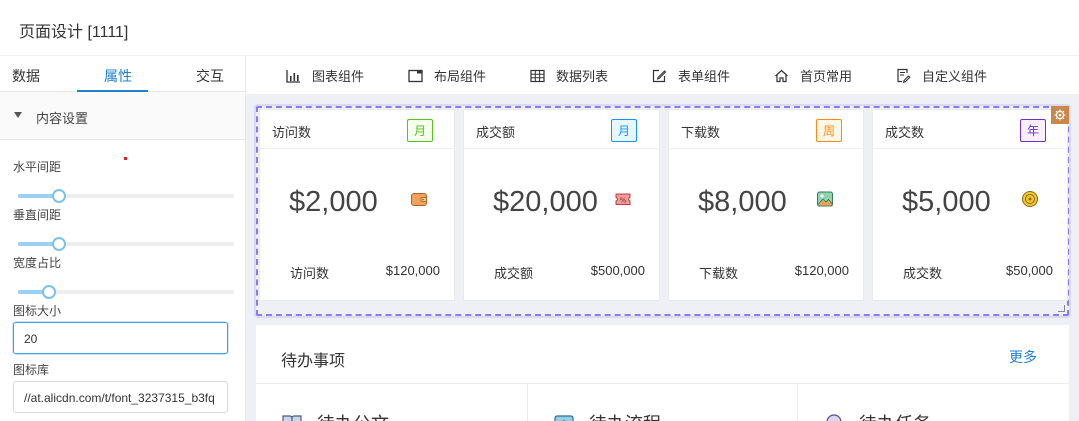 The image size is (1079, 421). I want to click on table-icon, so click(537, 75).